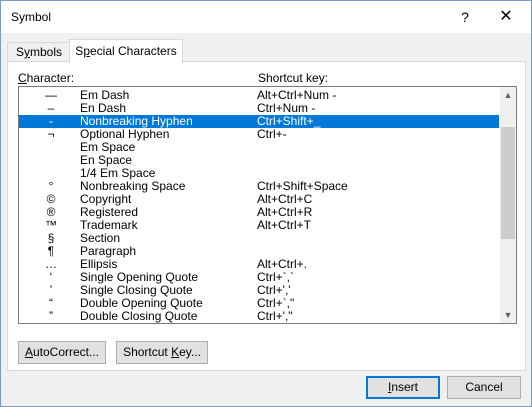 The image size is (532, 407). What do you see at coordinates (141, 303) in the screenshot?
I see `list-item-name: Double Opening Quote` at bounding box center [141, 303].